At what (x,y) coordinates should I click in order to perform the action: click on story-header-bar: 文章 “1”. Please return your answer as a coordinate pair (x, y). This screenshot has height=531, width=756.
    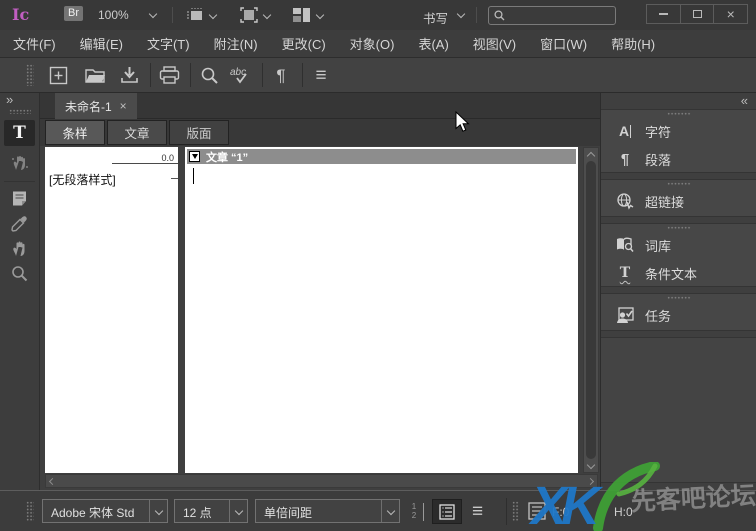
    Looking at the image, I should click on (381, 156).